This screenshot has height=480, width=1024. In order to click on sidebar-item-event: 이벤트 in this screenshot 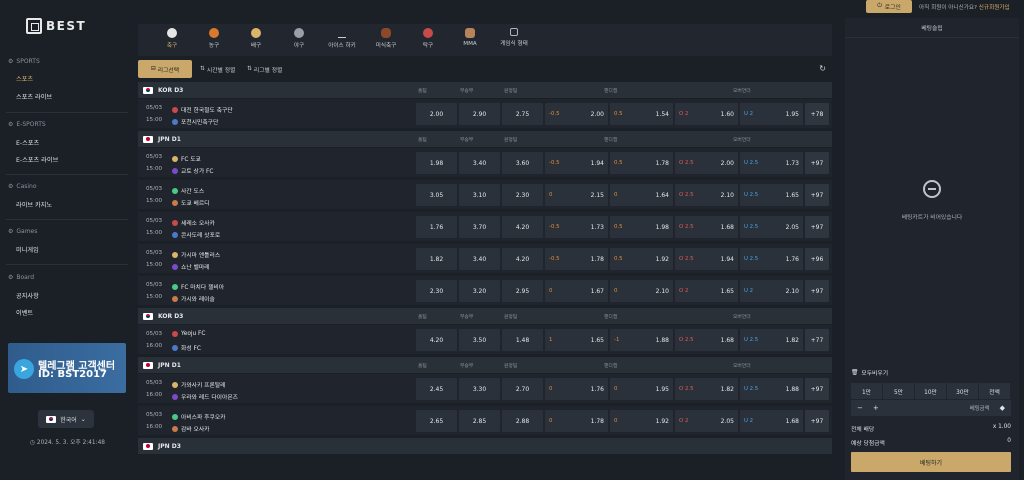, I will do `click(24, 312)`.